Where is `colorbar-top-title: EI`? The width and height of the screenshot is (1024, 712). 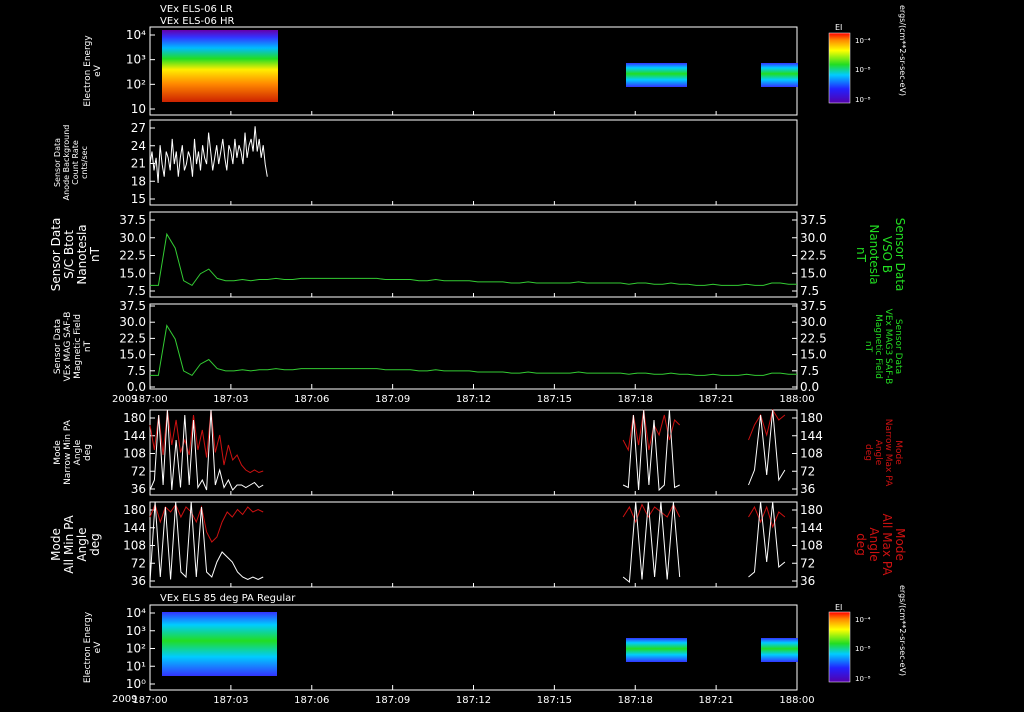 colorbar-top-title: EI is located at coordinates (838, 27).